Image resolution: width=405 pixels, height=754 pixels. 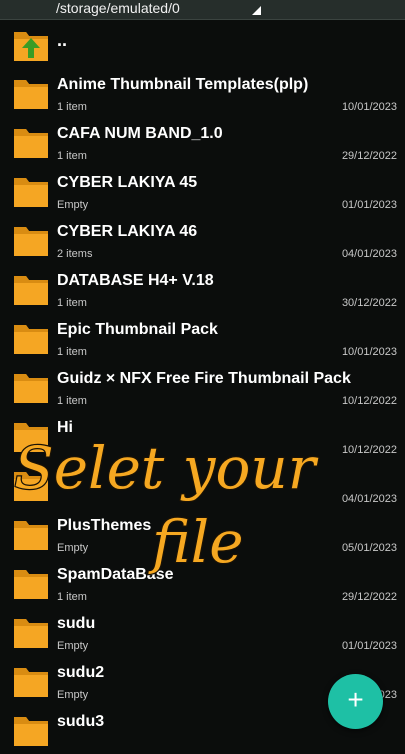 I want to click on list-item: CAFA NUM BAND_1.0 1 item 29/12/2022, so click(x=202, y=141).